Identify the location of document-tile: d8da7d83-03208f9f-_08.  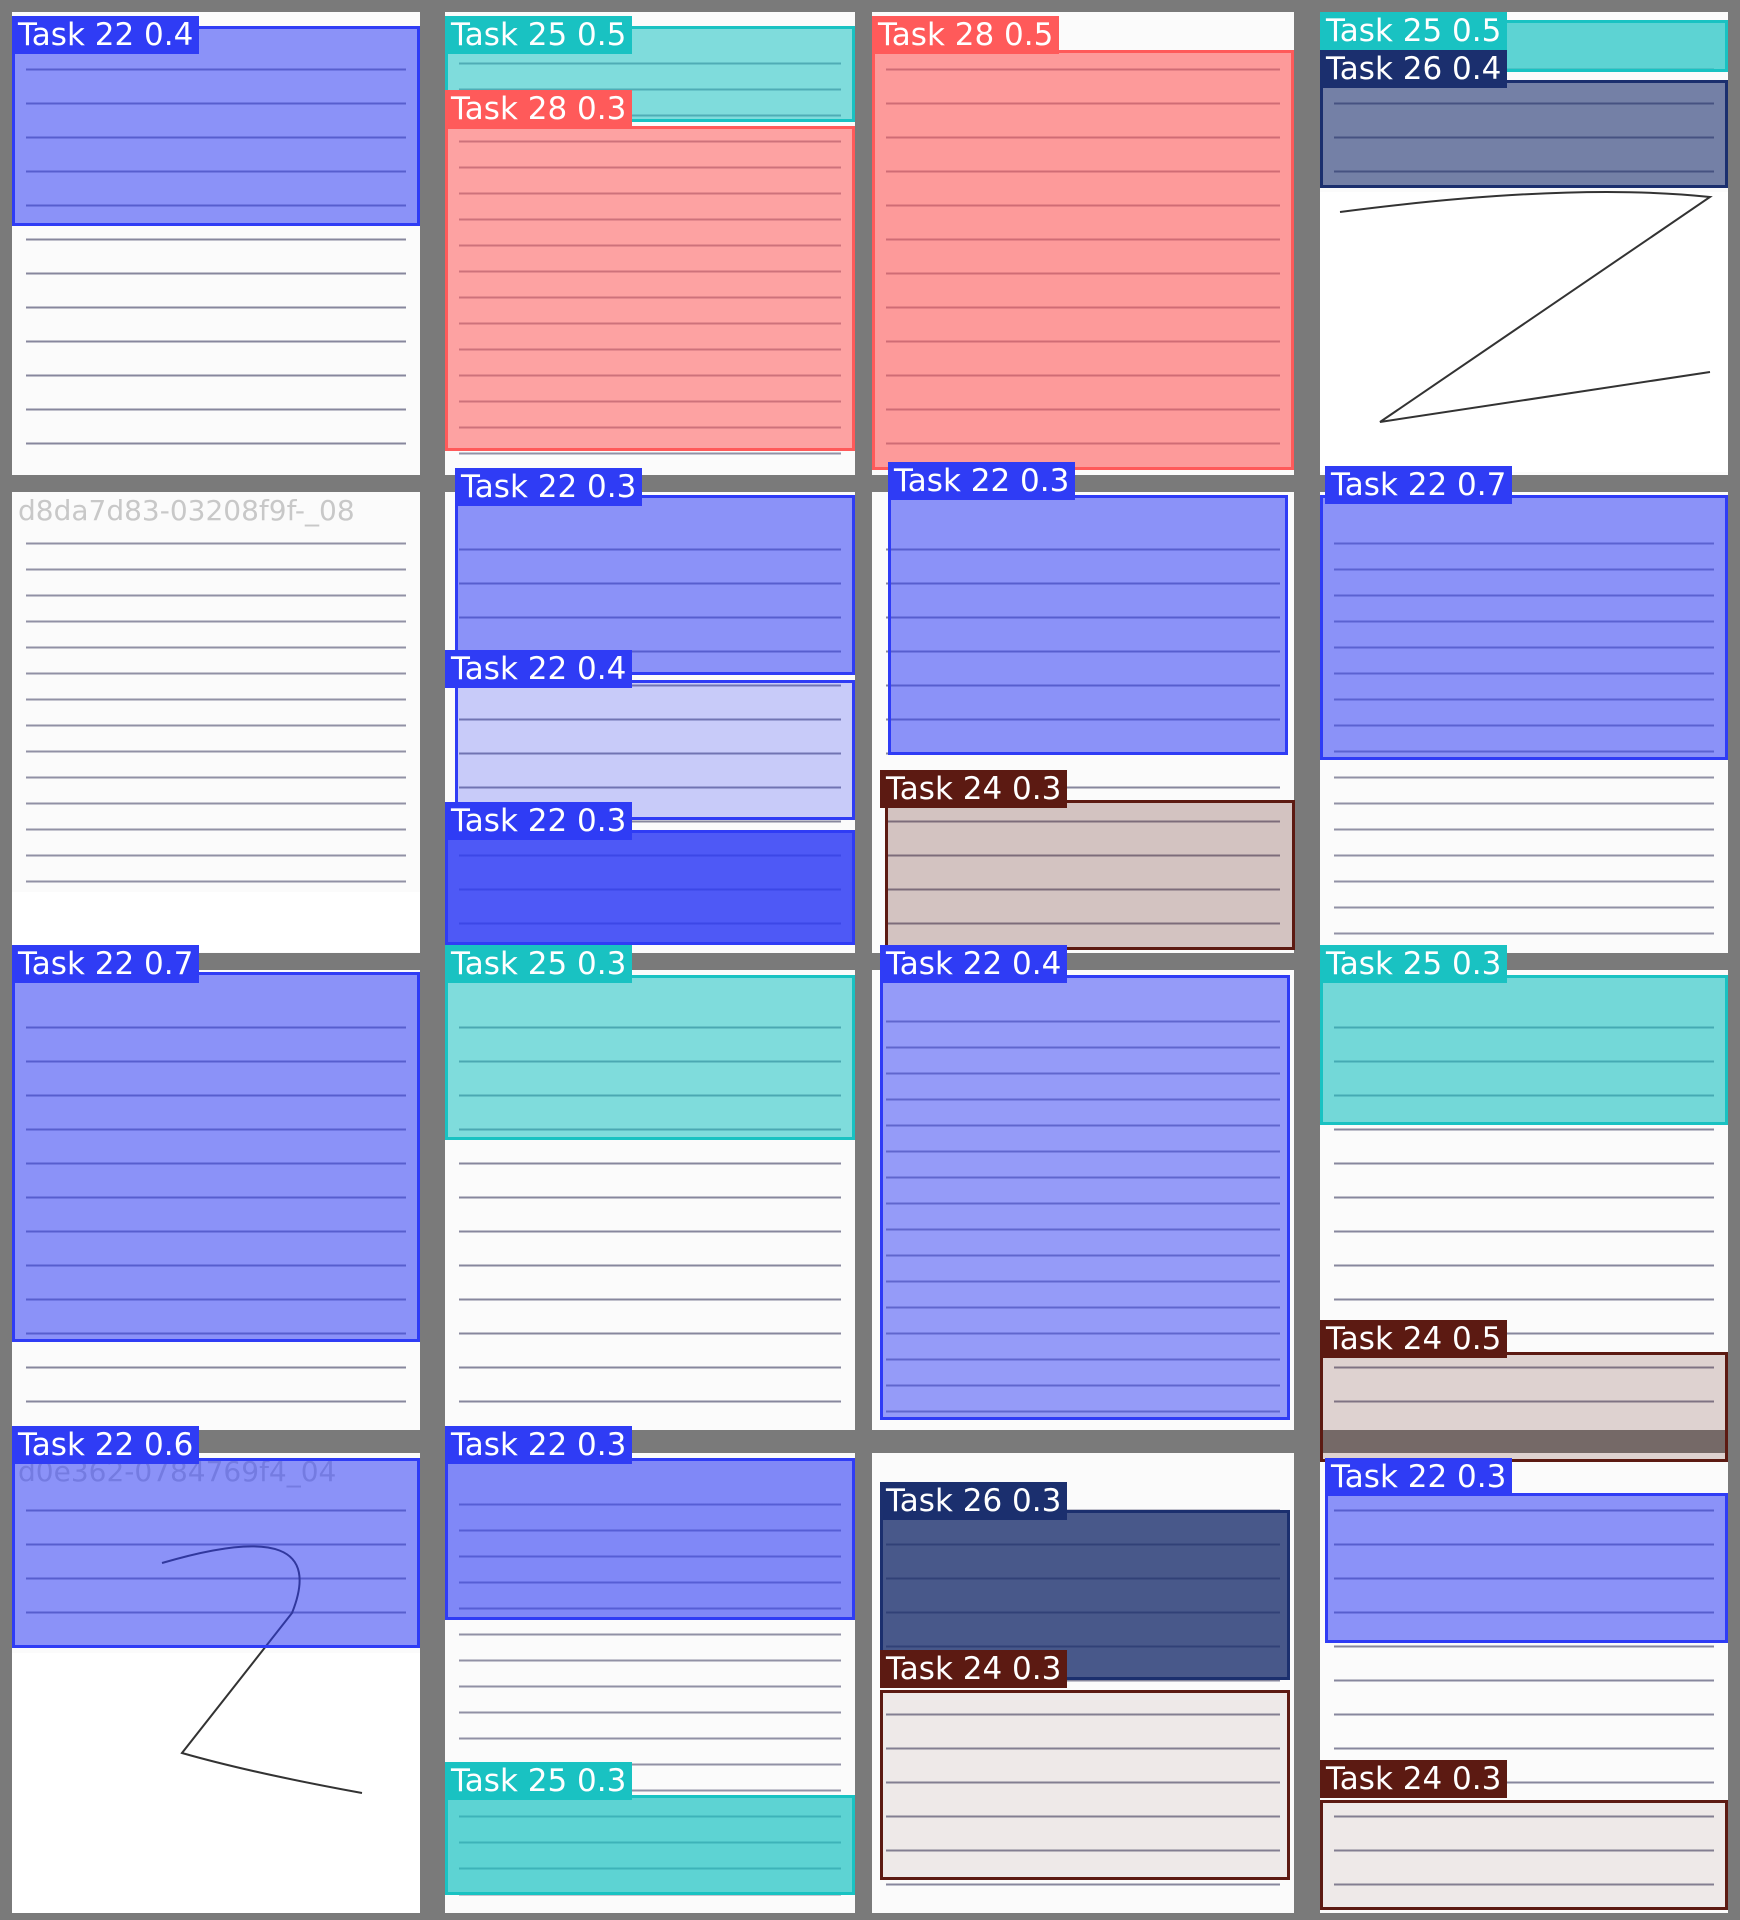
(216, 722).